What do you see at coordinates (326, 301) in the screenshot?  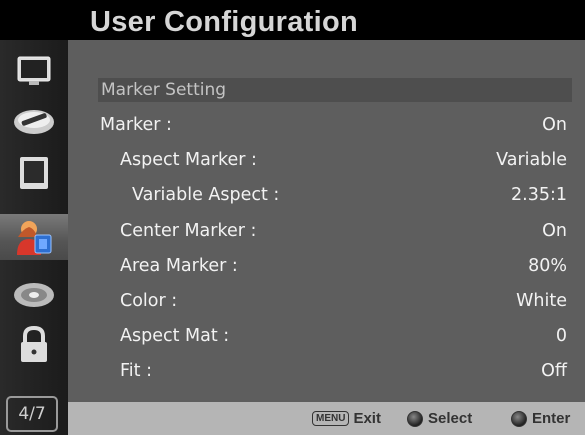 I see `menu-row-color: Color : White` at bounding box center [326, 301].